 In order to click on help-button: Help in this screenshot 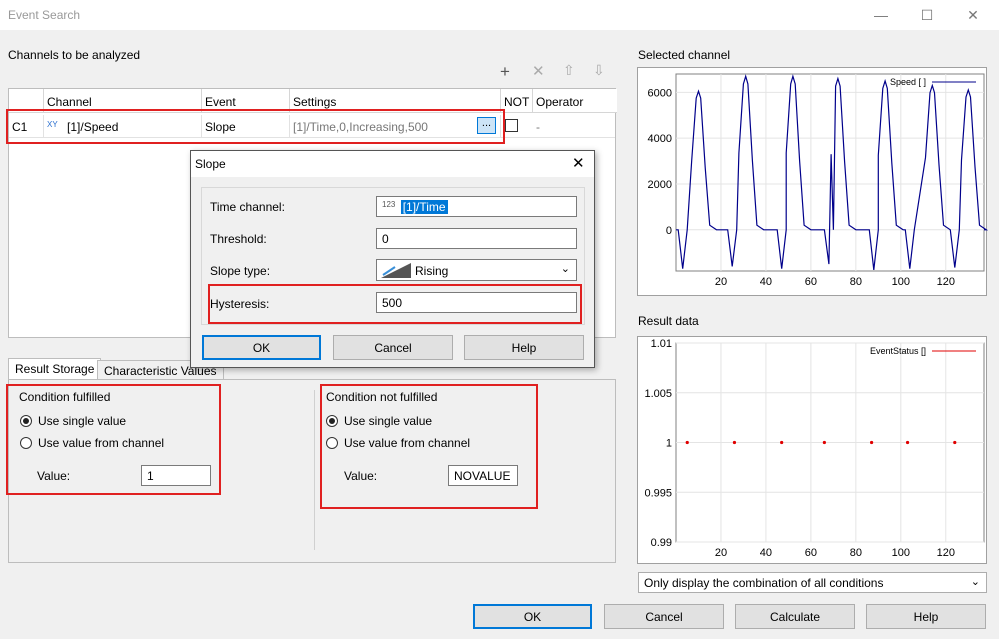, I will do `click(926, 616)`.